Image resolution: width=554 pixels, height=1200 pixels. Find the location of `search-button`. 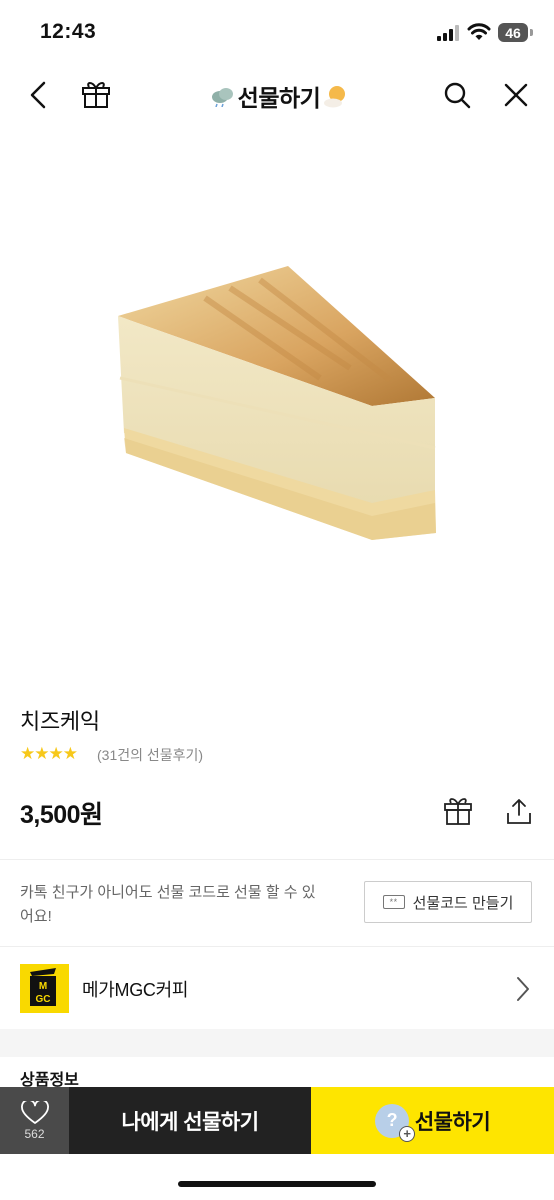

search-button is located at coordinates (457, 95).